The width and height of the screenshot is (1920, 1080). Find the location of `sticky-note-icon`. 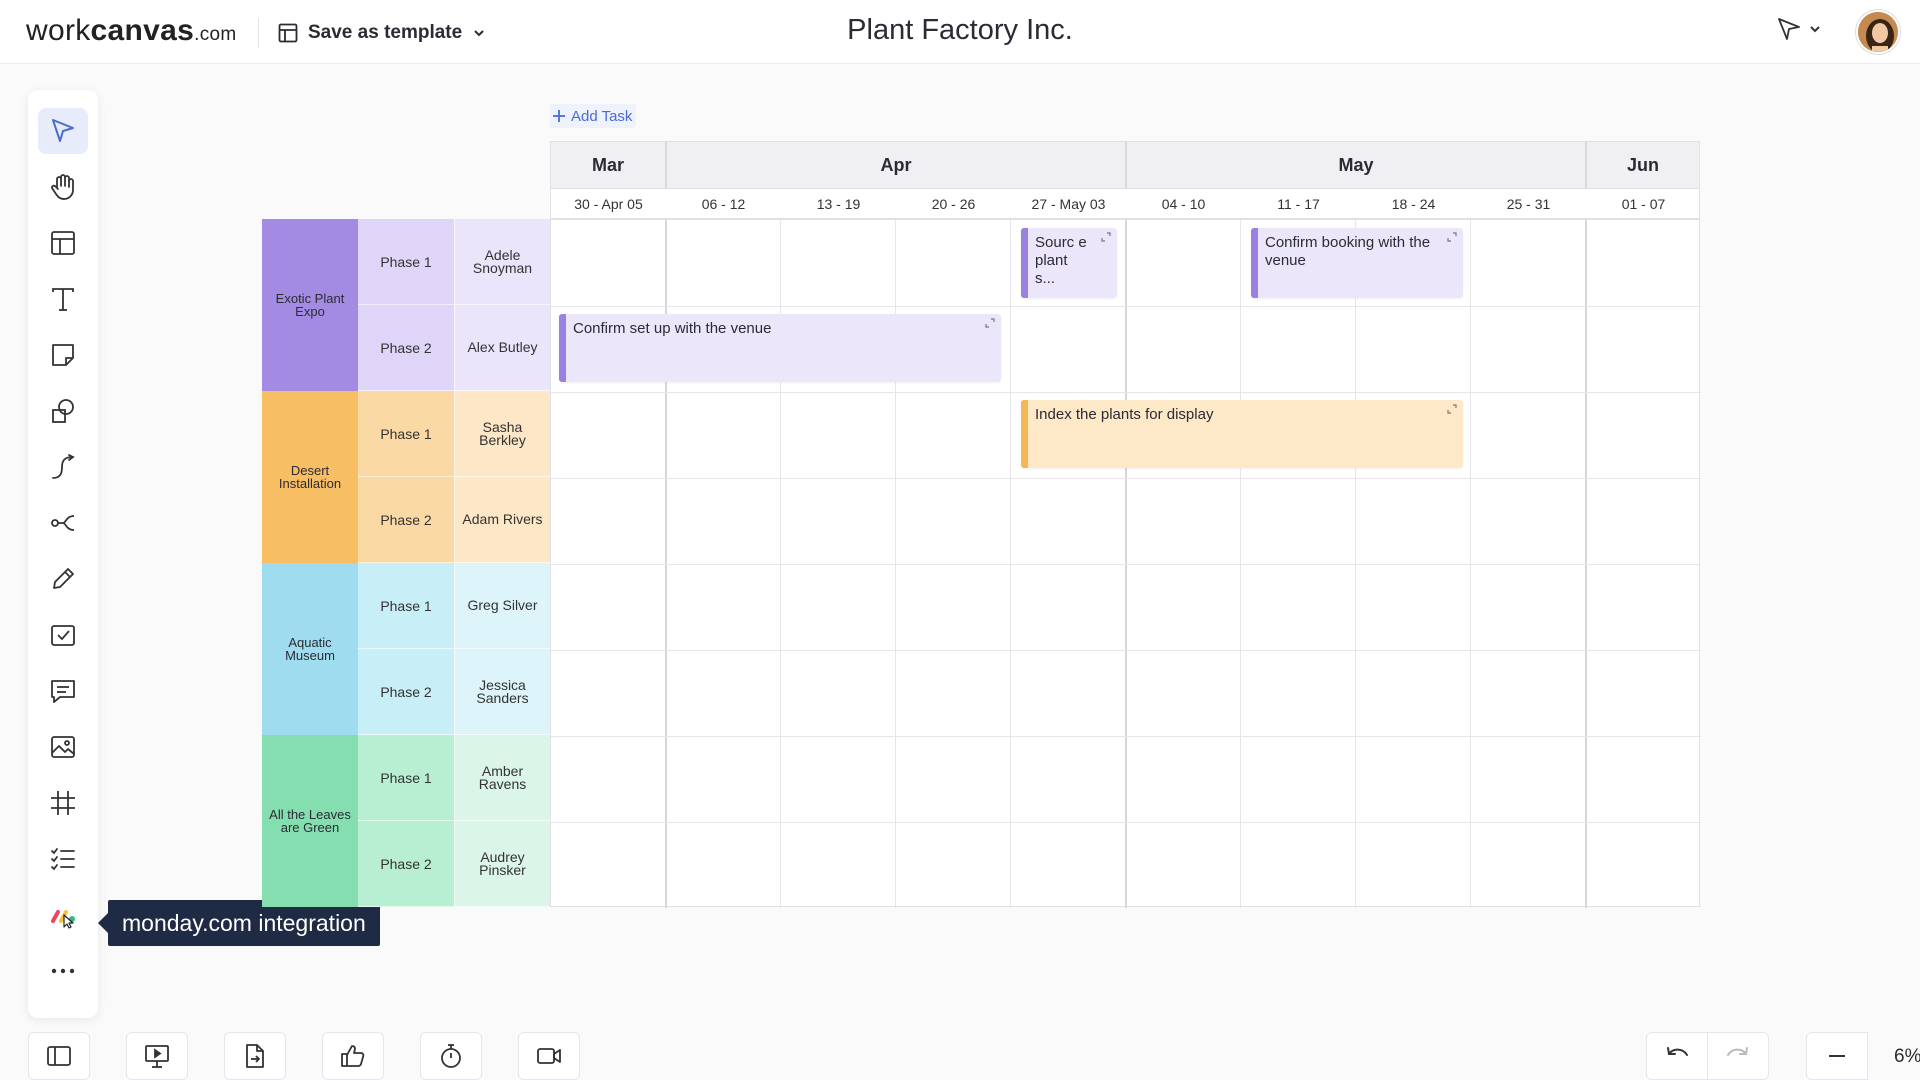

sticky-note-icon is located at coordinates (63, 355).